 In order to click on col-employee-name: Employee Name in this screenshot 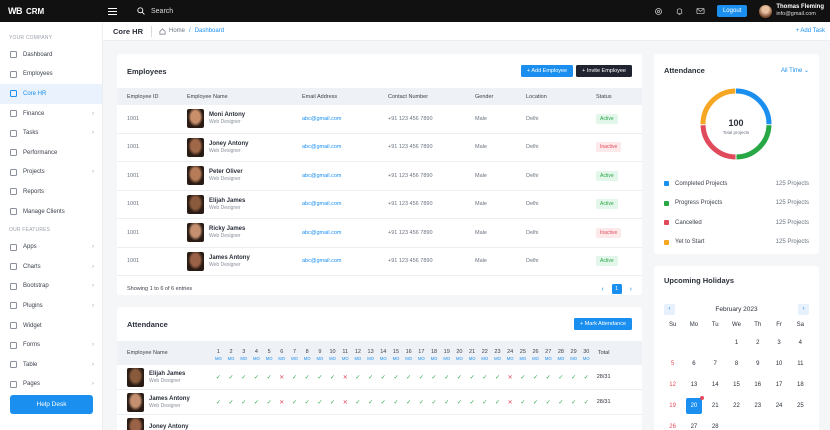, I will do `click(244, 97)`.